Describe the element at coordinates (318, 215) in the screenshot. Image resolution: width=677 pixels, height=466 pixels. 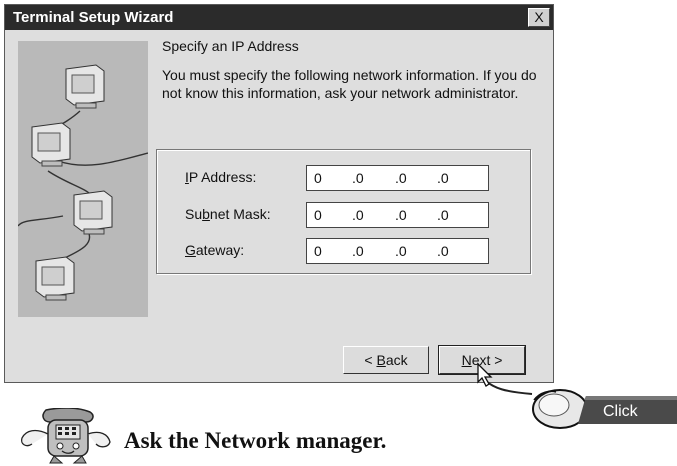
I see `subnet-octet-1: 0` at that location.